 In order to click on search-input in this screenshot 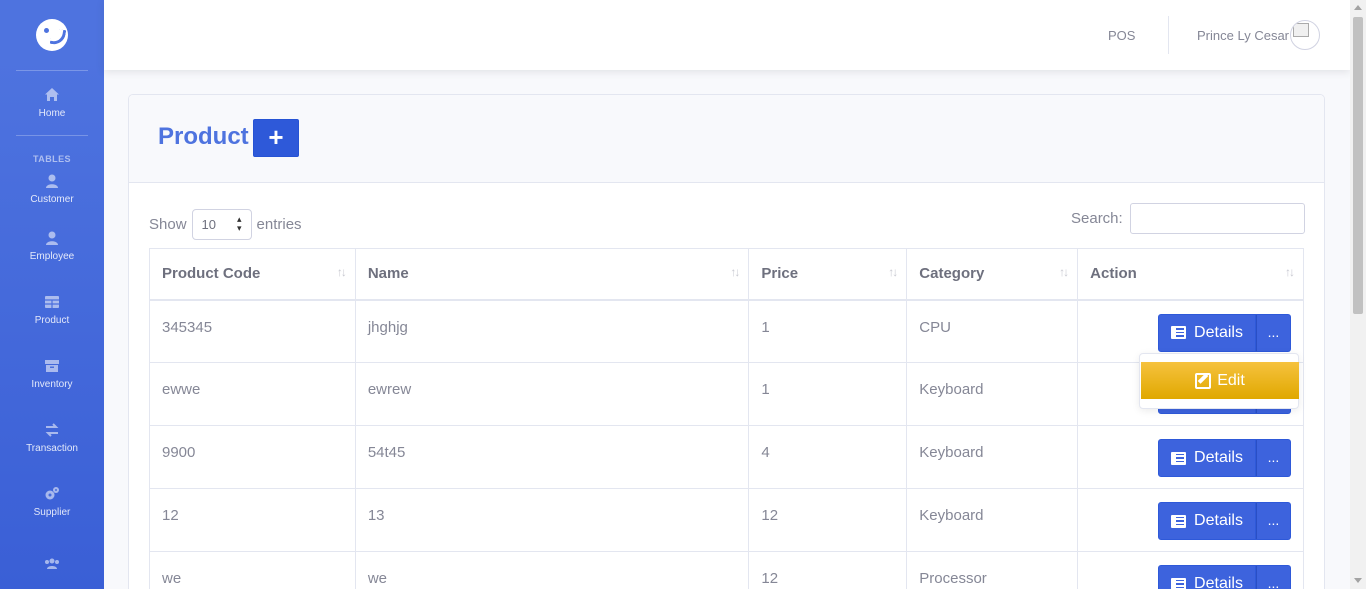, I will do `click(1217, 218)`.